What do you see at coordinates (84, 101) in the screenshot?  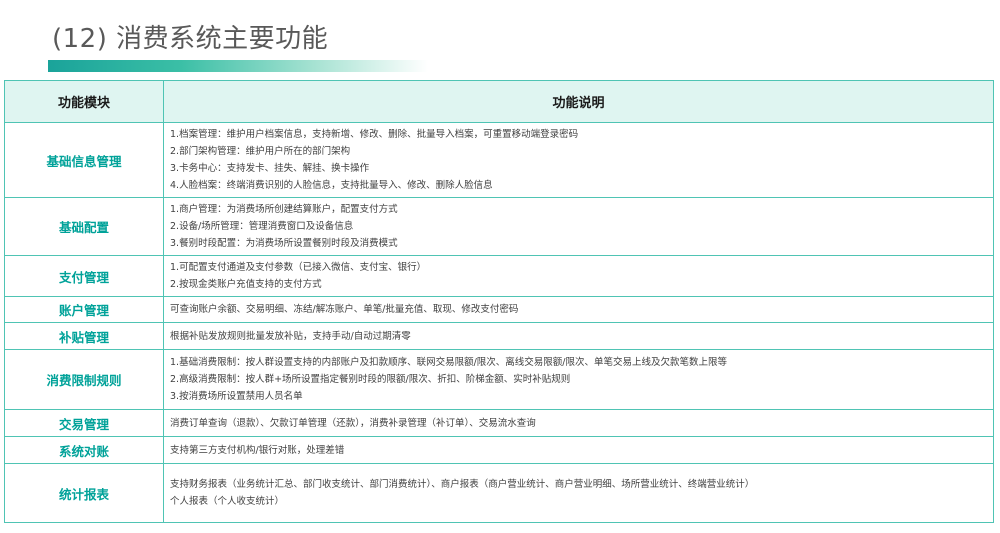 I see `header-module: 功能模块` at bounding box center [84, 101].